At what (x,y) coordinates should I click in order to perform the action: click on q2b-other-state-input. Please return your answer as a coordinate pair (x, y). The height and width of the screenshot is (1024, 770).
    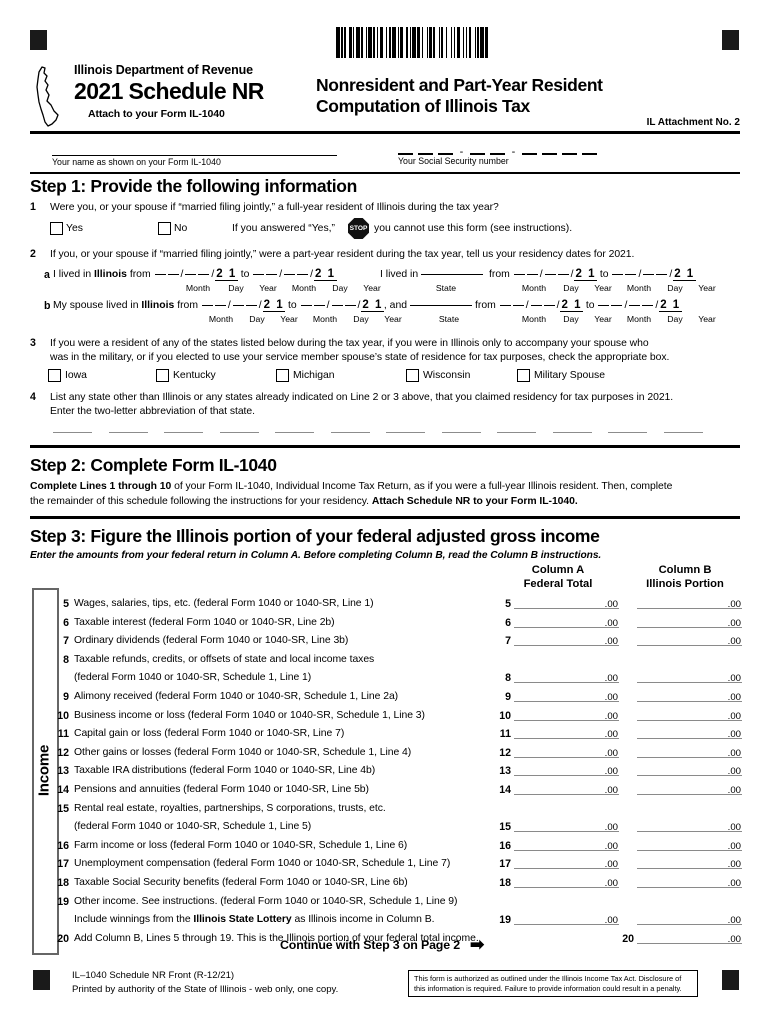
    Looking at the image, I should click on (441, 305).